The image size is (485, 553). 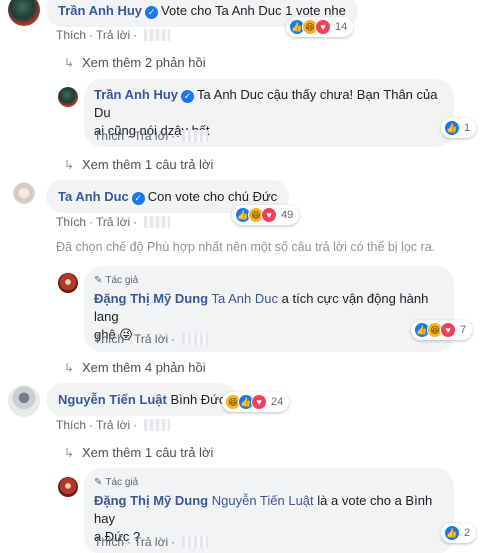 What do you see at coordinates (253, 10) in the screenshot?
I see `comment-text: Vote cho Ta Anh Duc 1 vote nhe` at bounding box center [253, 10].